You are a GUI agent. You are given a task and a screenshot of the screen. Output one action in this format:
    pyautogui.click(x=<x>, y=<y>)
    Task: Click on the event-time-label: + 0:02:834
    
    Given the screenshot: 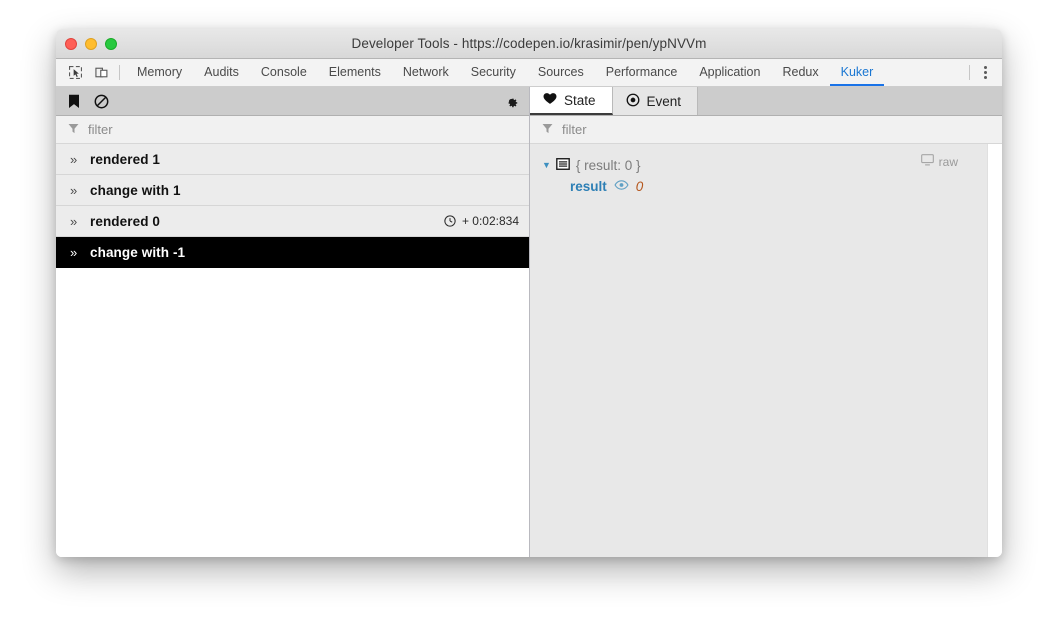 What is the action you would take?
    pyautogui.click(x=490, y=221)
    